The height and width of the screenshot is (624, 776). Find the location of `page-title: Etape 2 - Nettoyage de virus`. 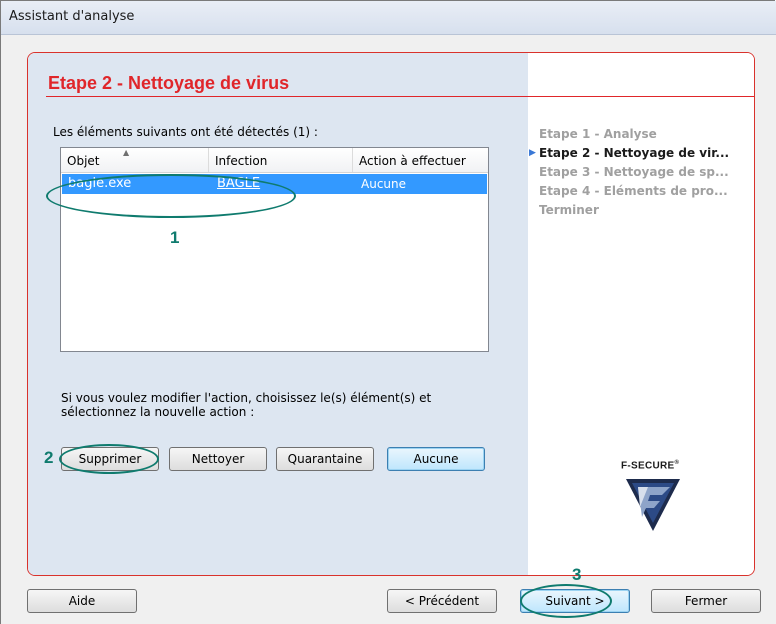

page-title: Etape 2 - Nettoyage de virus is located at coordinates (169, 83).